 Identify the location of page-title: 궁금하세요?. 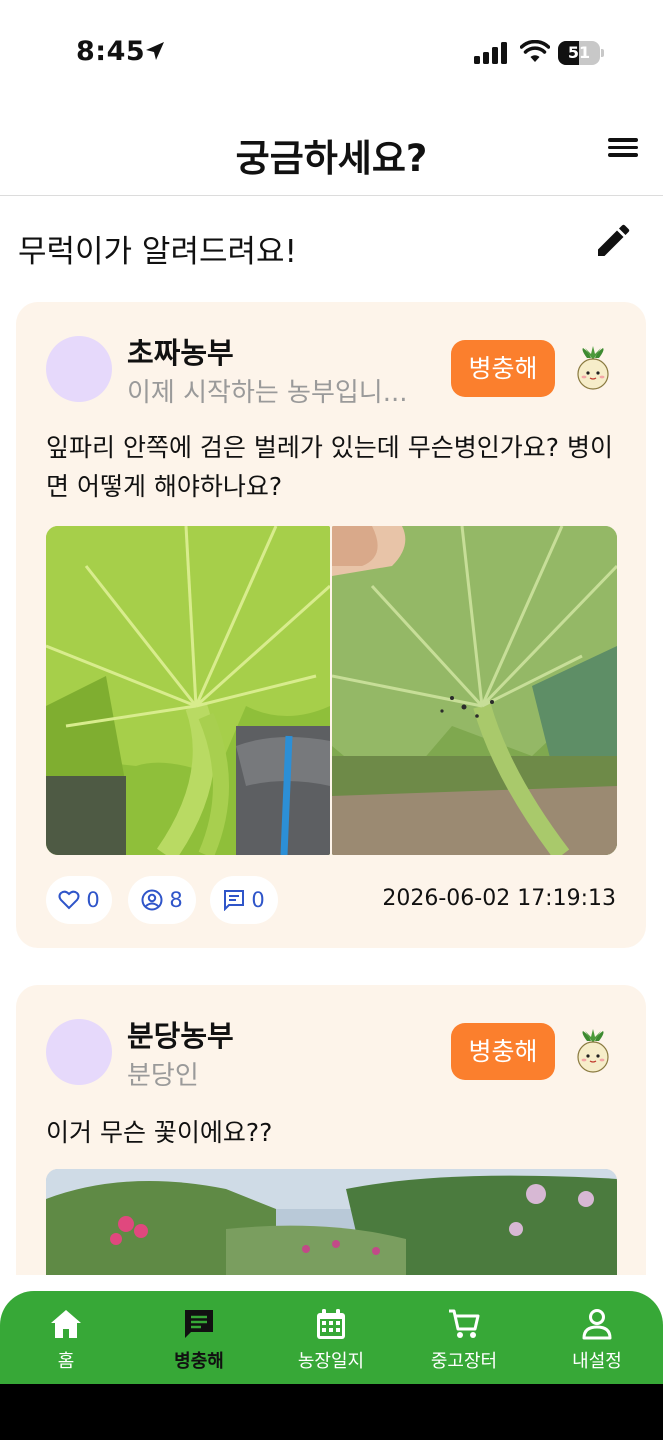
(331, 158).